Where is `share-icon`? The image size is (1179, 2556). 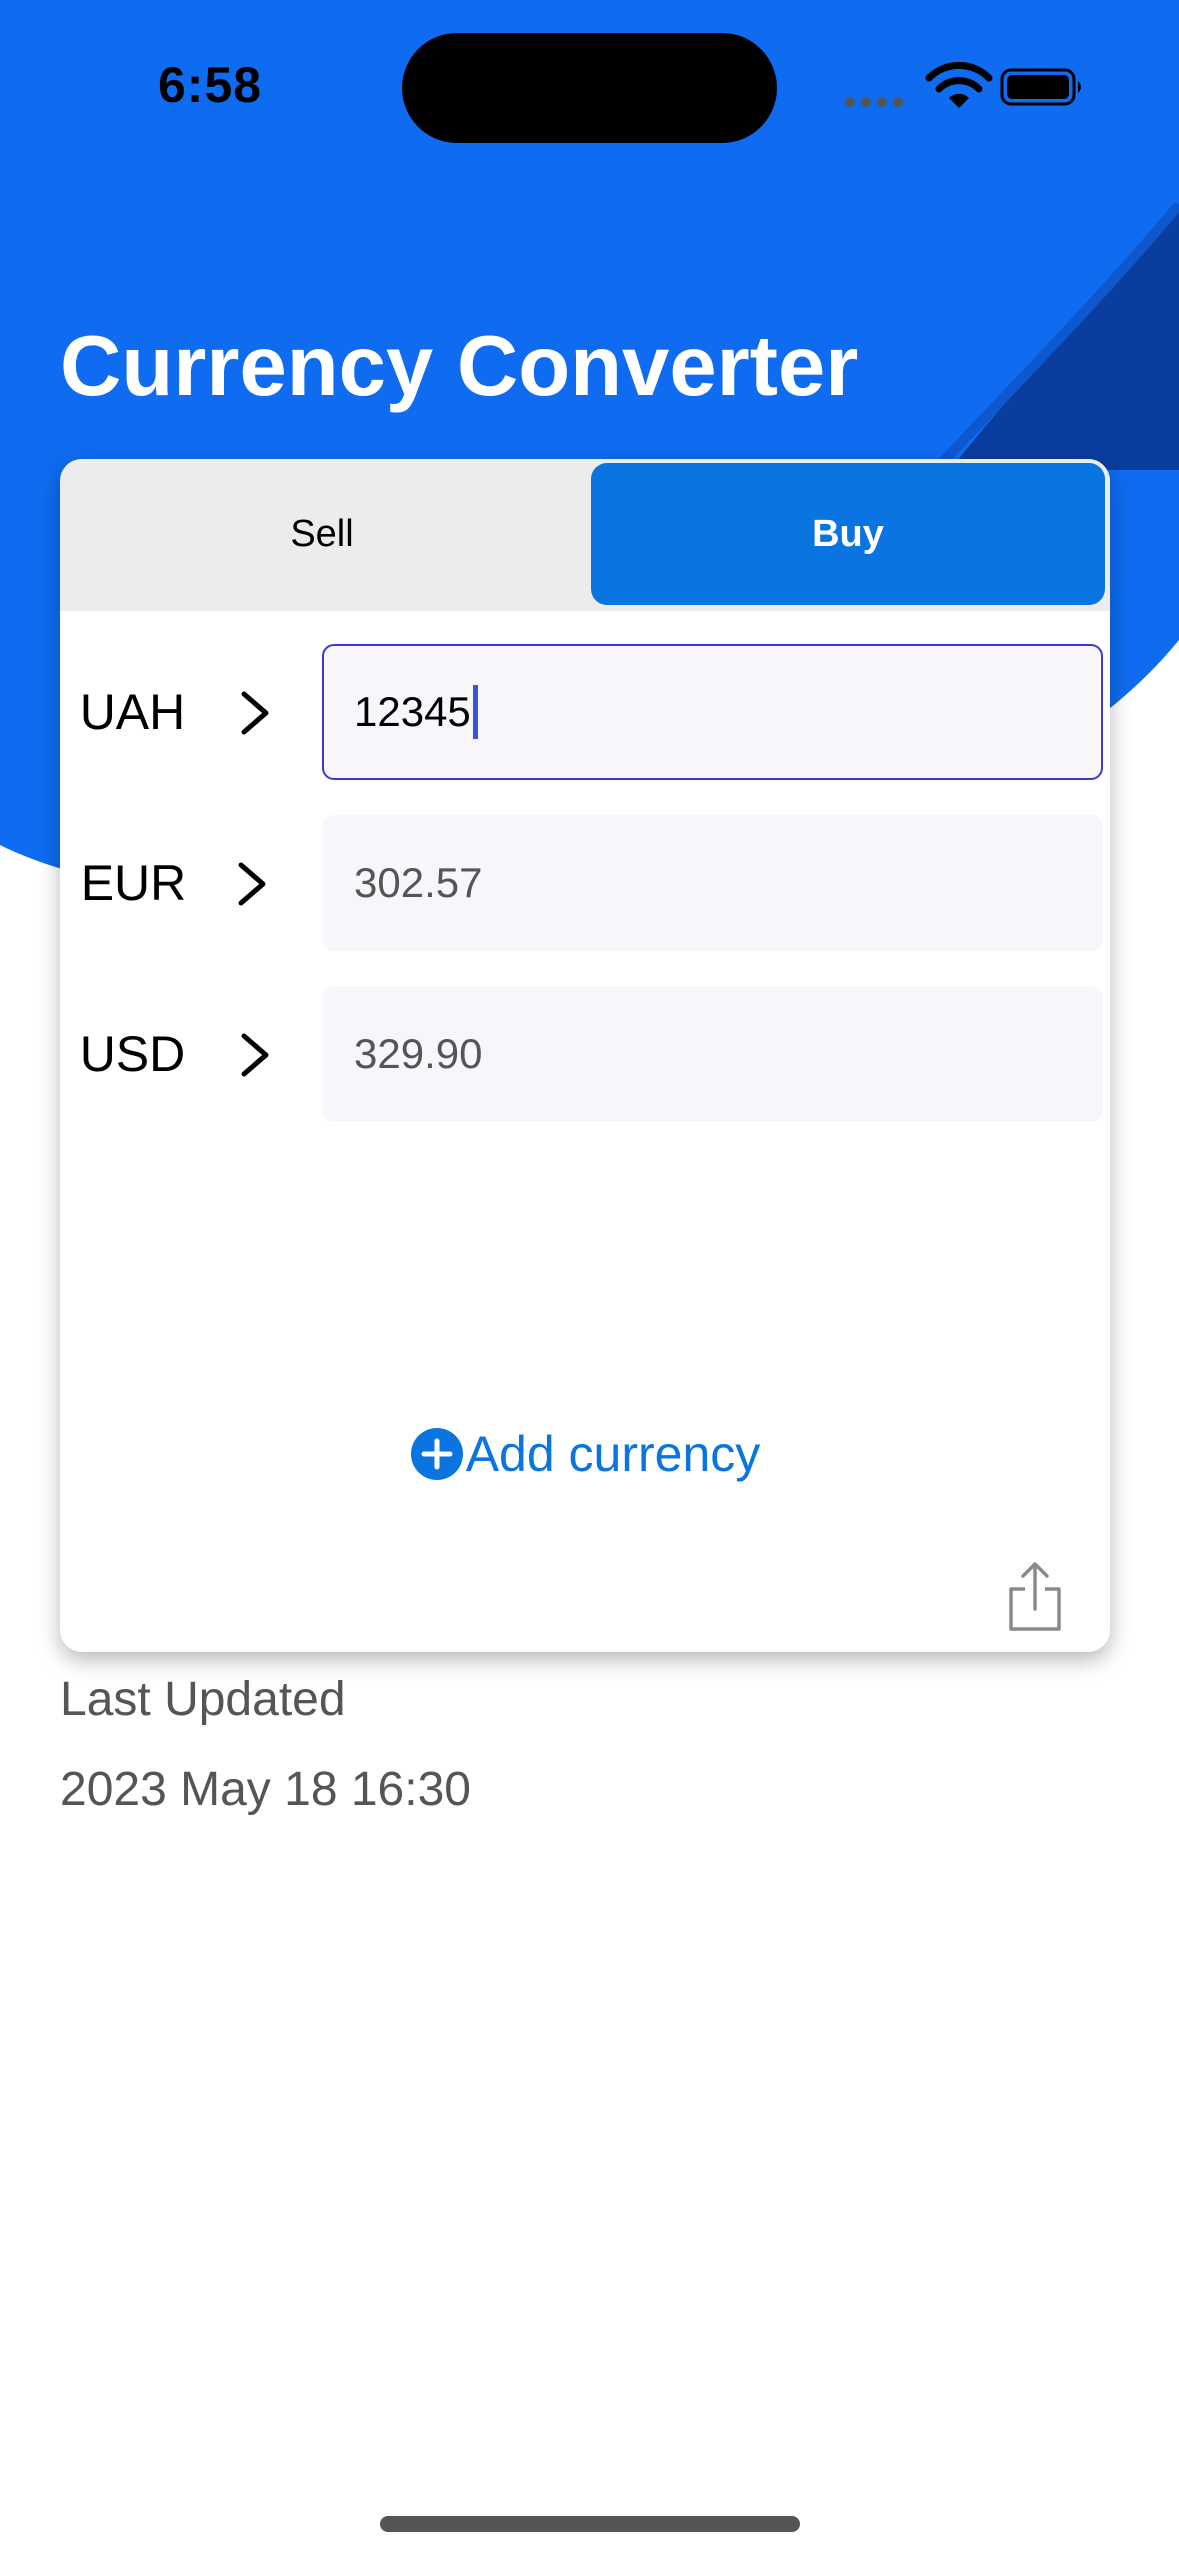
share-icon is located at coordinates (1035, 1597).